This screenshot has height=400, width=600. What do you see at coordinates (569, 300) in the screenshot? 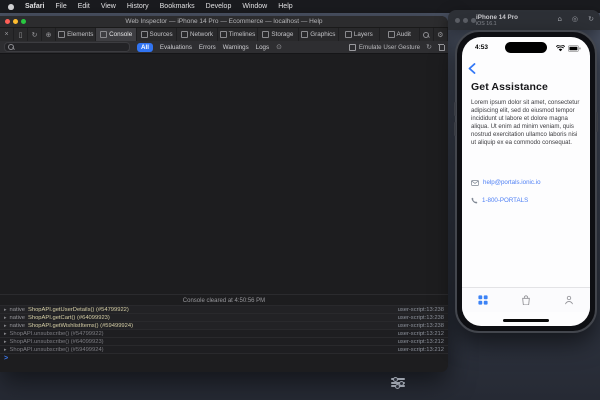
I see `profile-tab-icon` at bounding box center [569, 300].